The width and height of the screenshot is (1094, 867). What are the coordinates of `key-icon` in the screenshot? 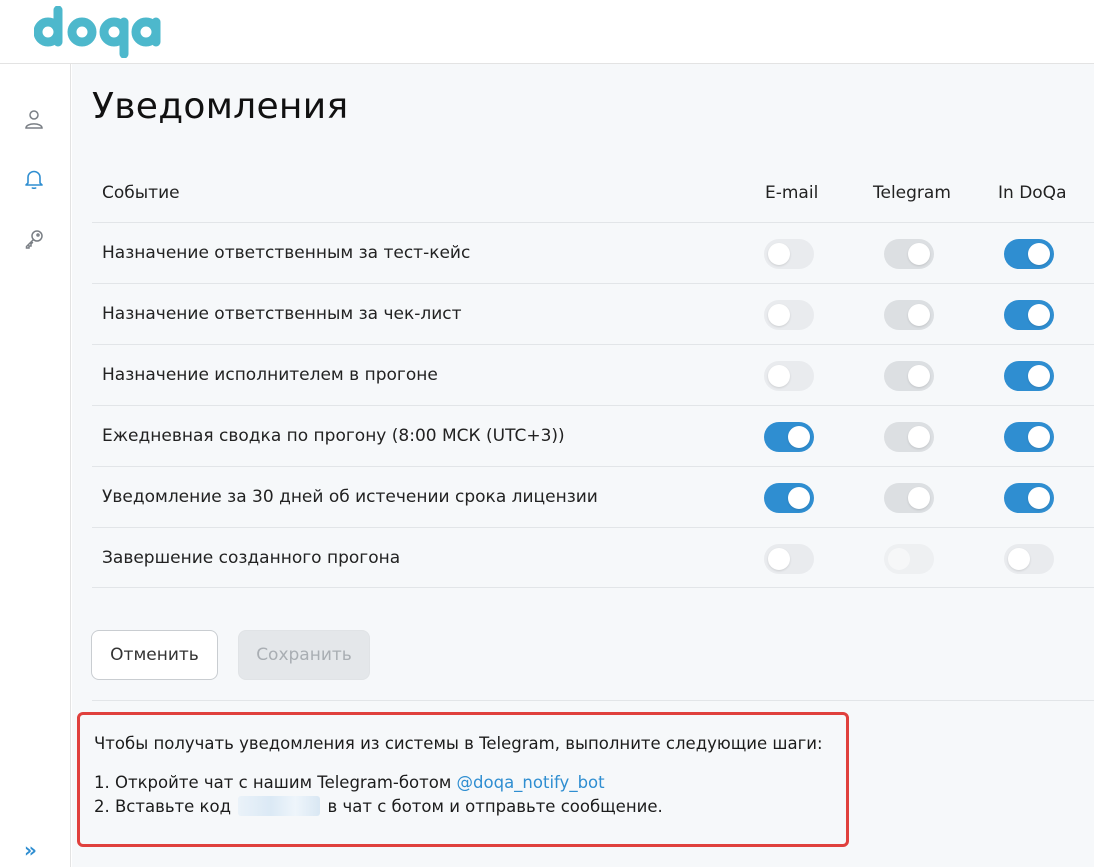 It's located at (34, 239).